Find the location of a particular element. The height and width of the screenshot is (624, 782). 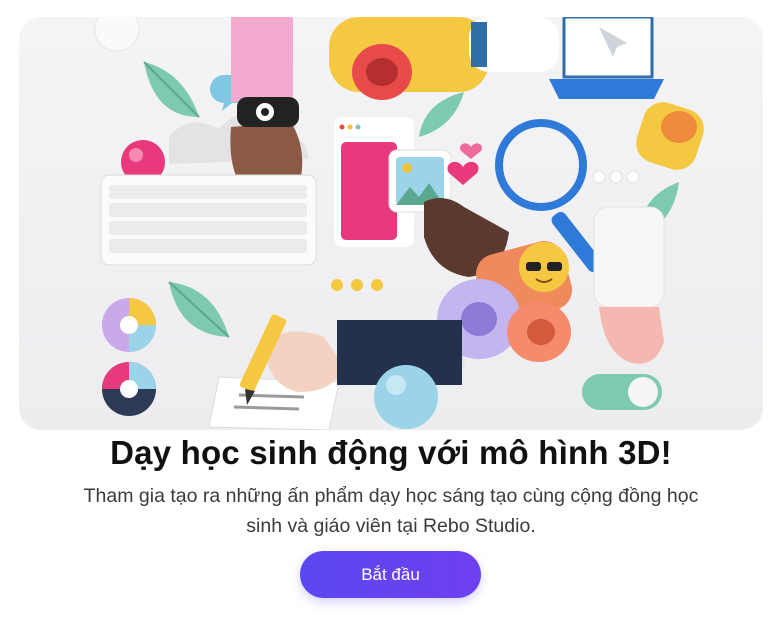

keyboard-icon is located at coordinates (208, 220).